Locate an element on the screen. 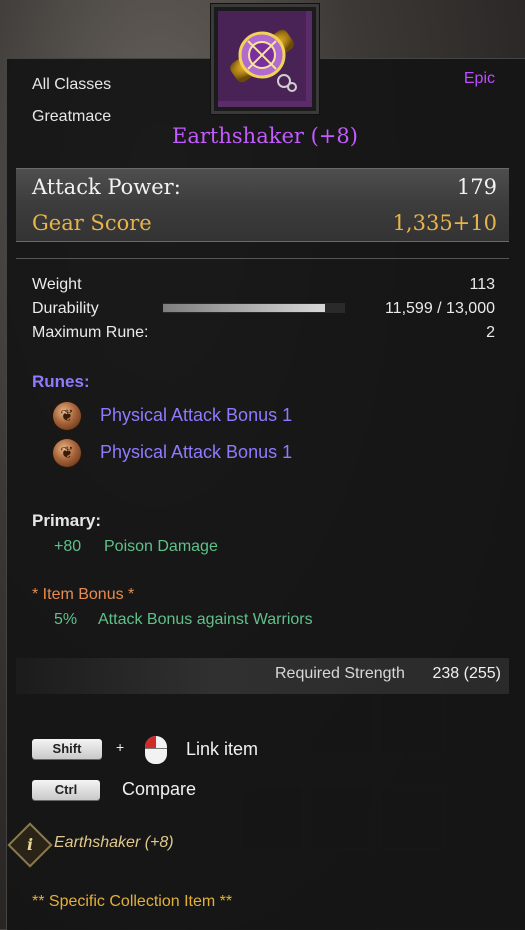 The image size is (525, 930). max-rune-label: Maximum Rune: is located at coordinates (90, 332).